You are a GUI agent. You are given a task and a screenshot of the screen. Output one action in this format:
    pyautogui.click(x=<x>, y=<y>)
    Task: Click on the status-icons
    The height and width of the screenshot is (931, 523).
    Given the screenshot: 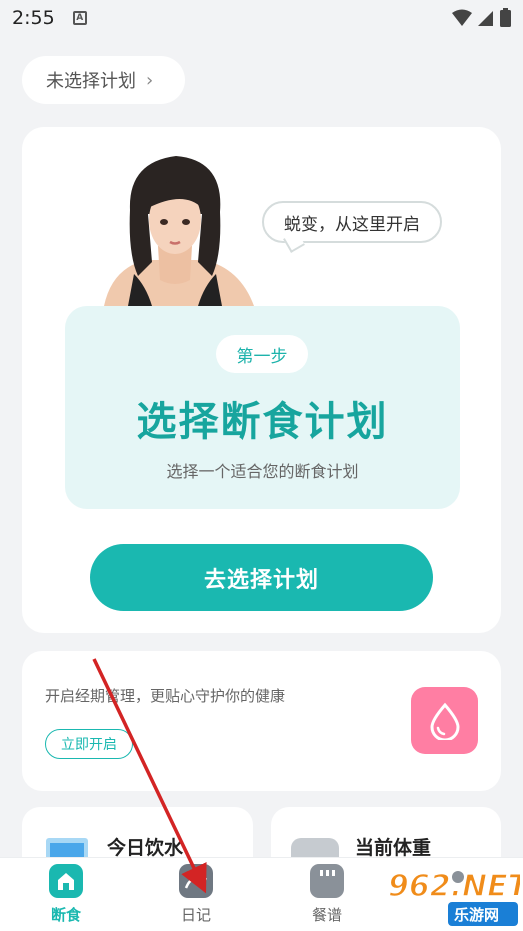 What is the action you would take?
    pyautogui.click(x=481, y=17)
    